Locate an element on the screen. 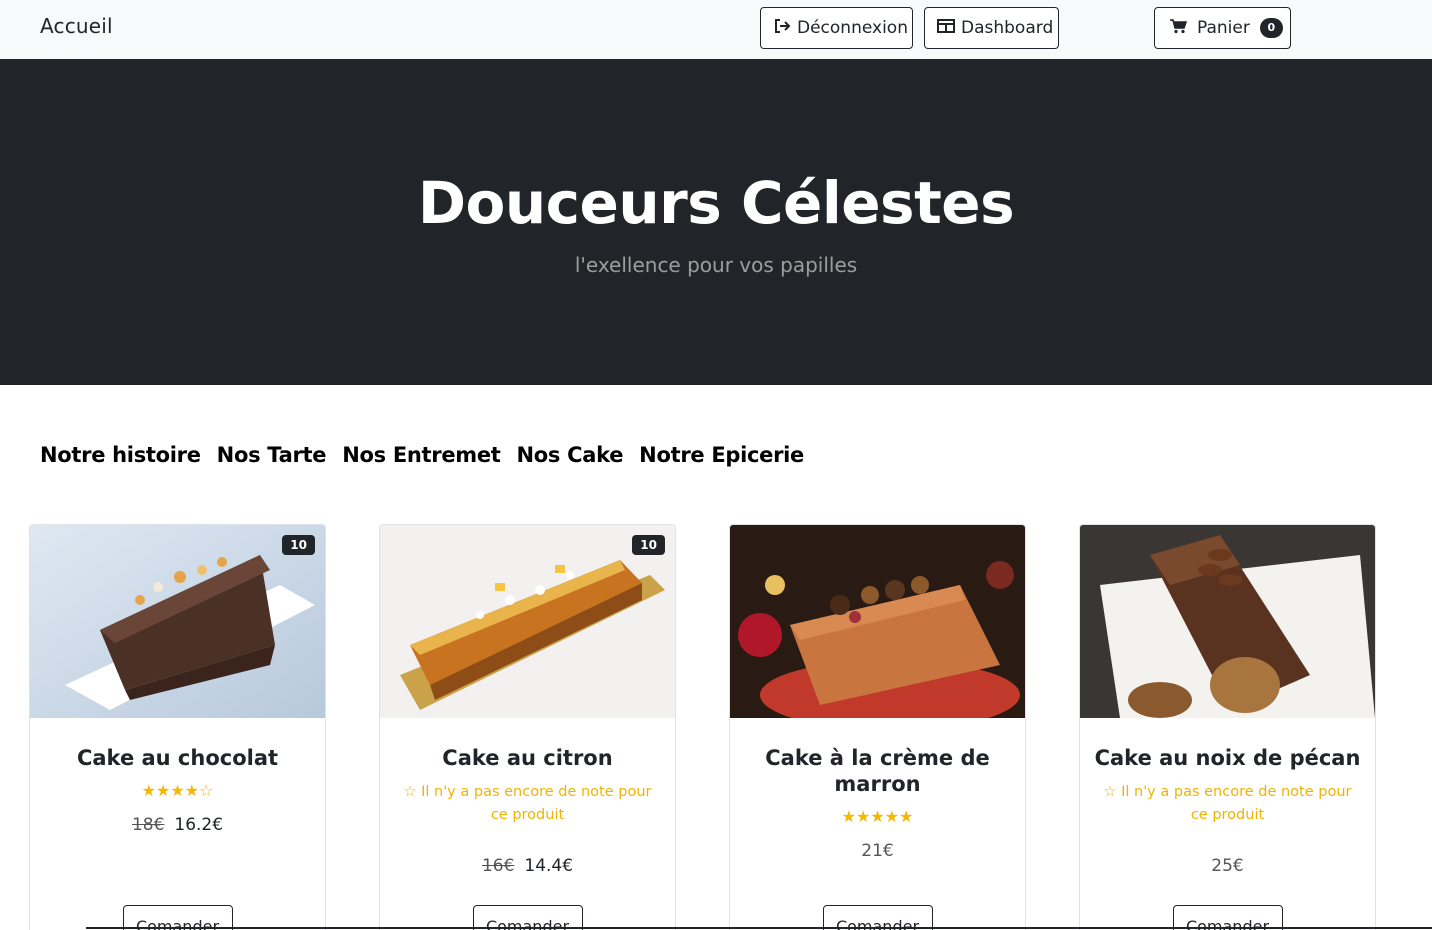 This screenshot has height=930, width=1432. product-title: Cake au noix de pécan is located at coordinates (1227, 758).